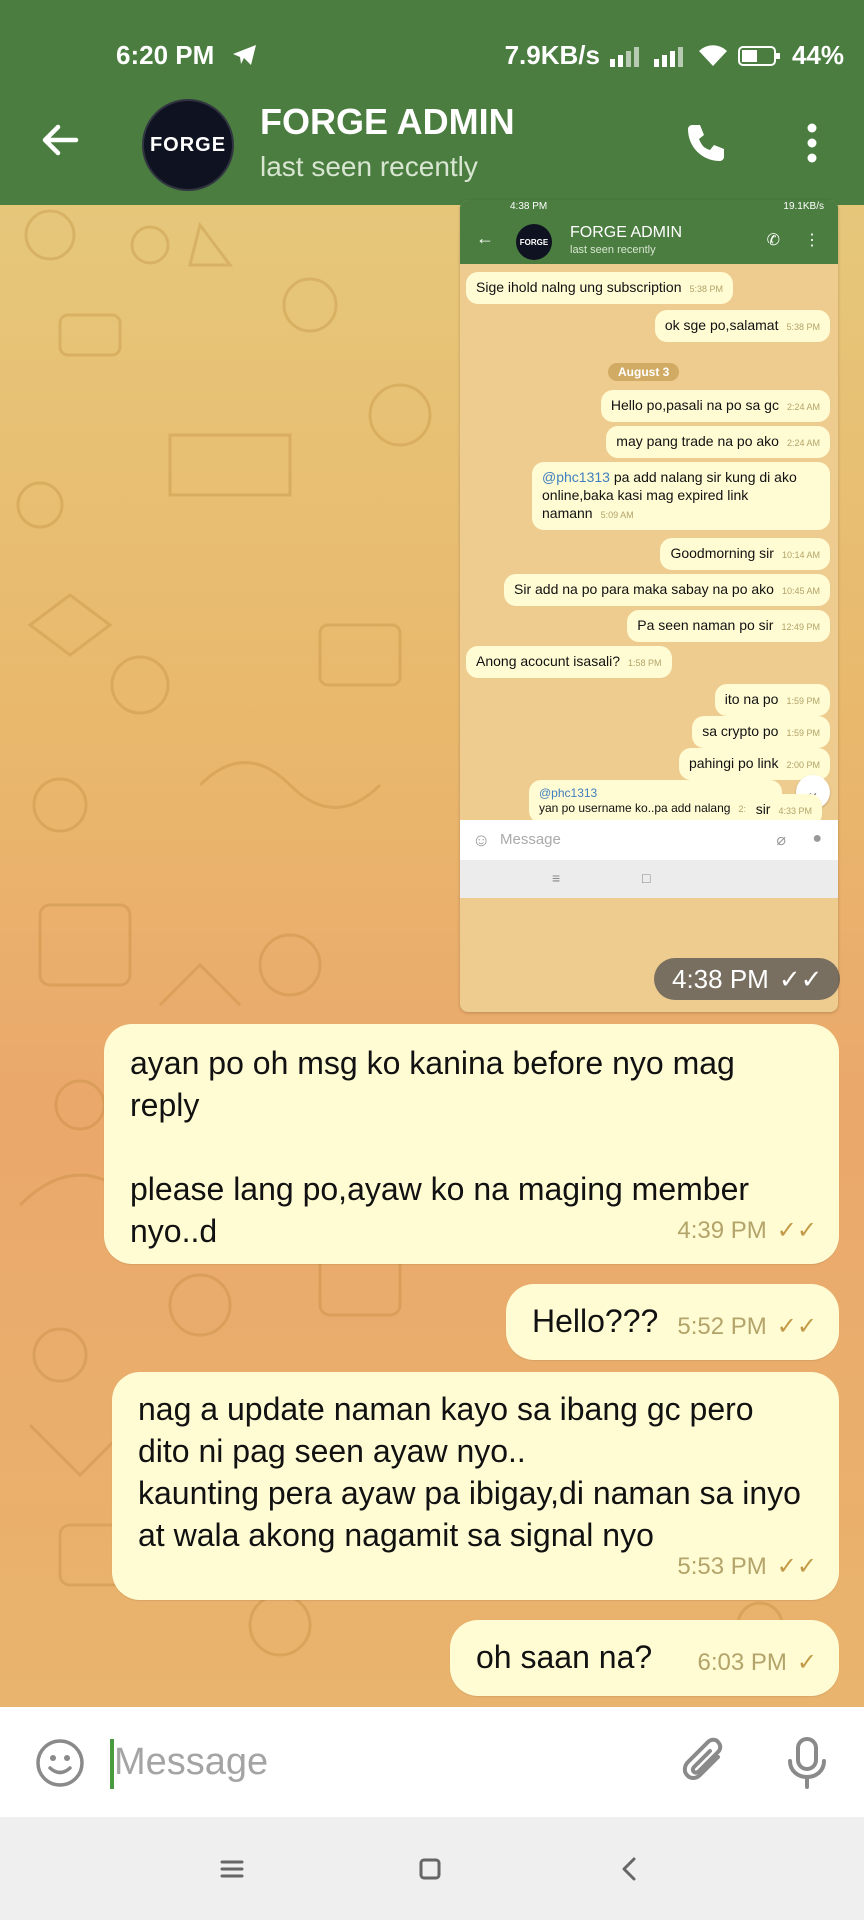 The width and height of the screenshot is (864, 1920). I want to click on message-time: 6:03 PM, so click(742, 1662).